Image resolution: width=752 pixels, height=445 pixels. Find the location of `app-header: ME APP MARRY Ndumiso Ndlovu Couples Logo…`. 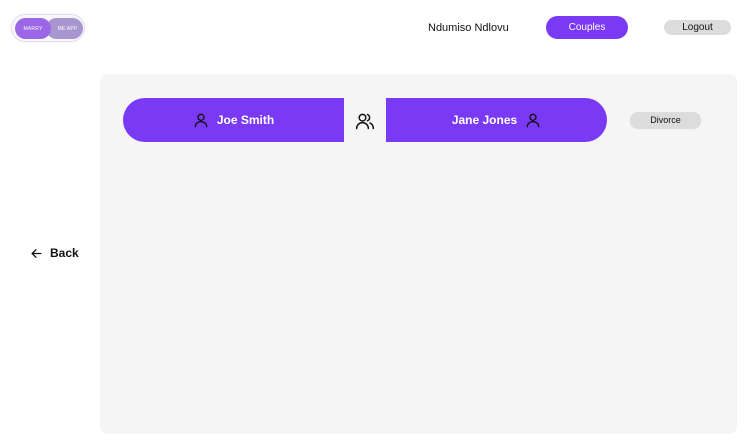

app-header: ME APP MARRY Ndumiso Ndlovu Couples Logo… is located at coordinates (376, 31).